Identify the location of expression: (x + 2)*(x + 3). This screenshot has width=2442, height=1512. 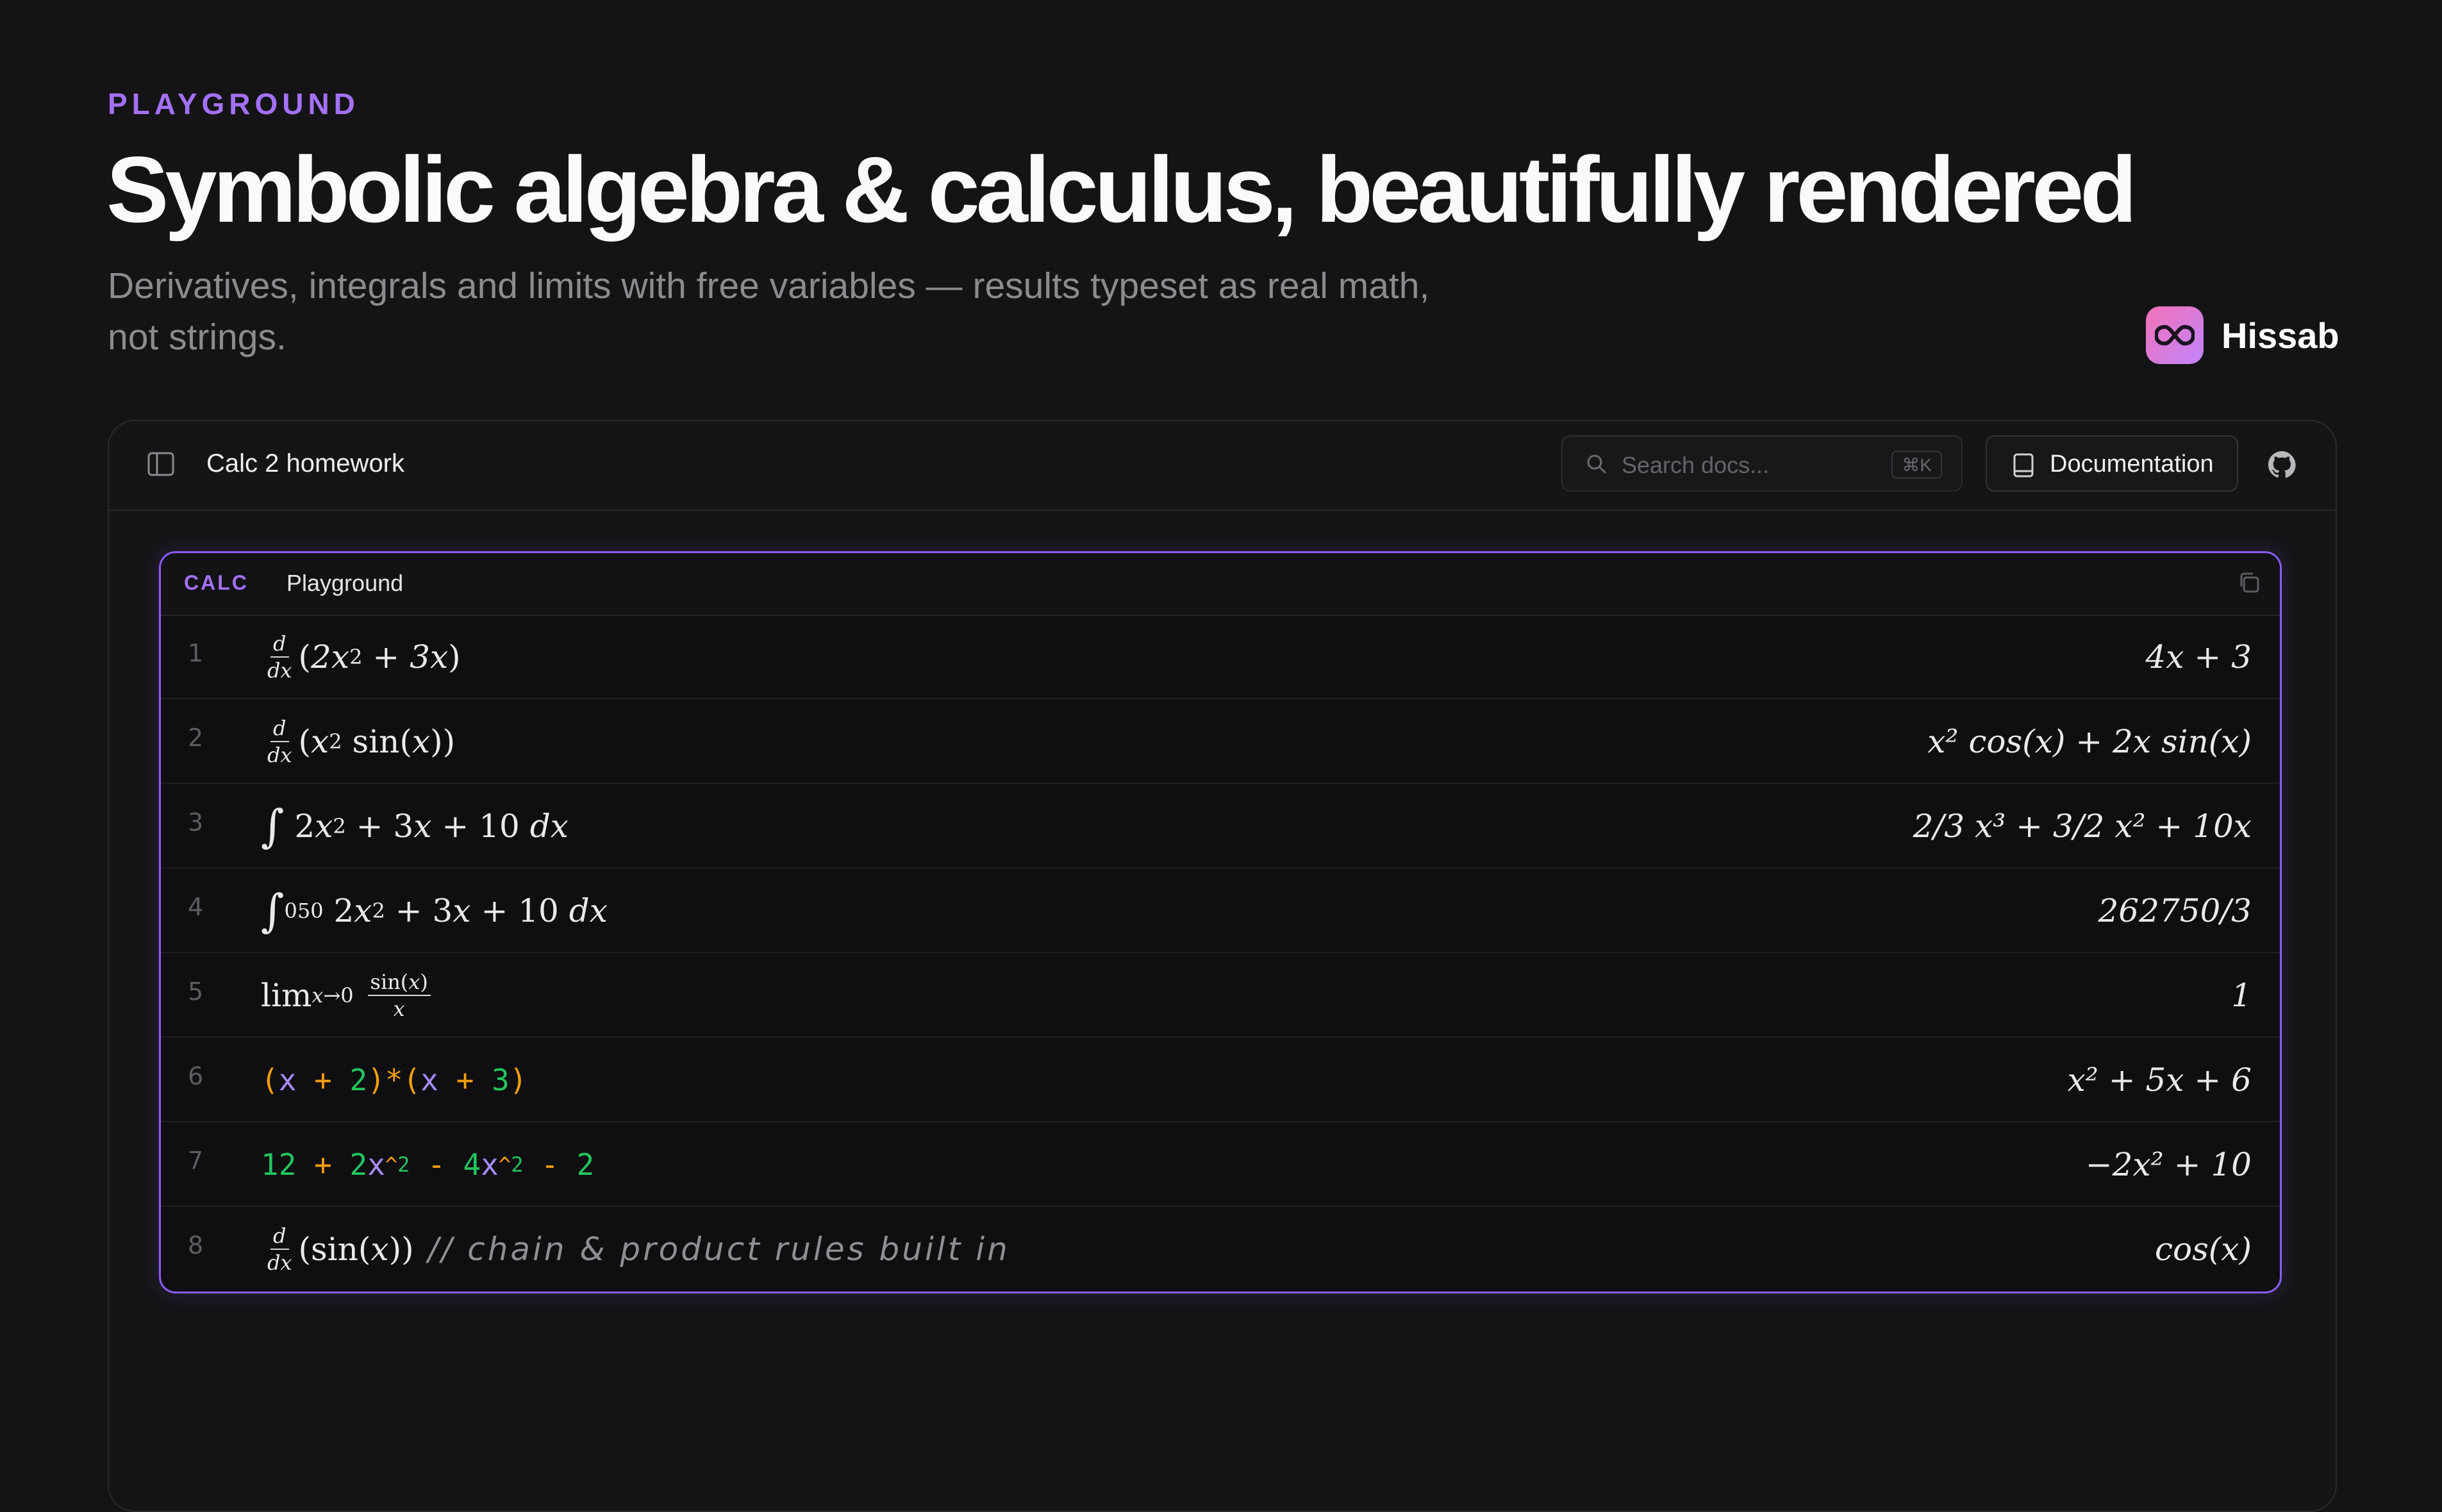
(394, 1080).